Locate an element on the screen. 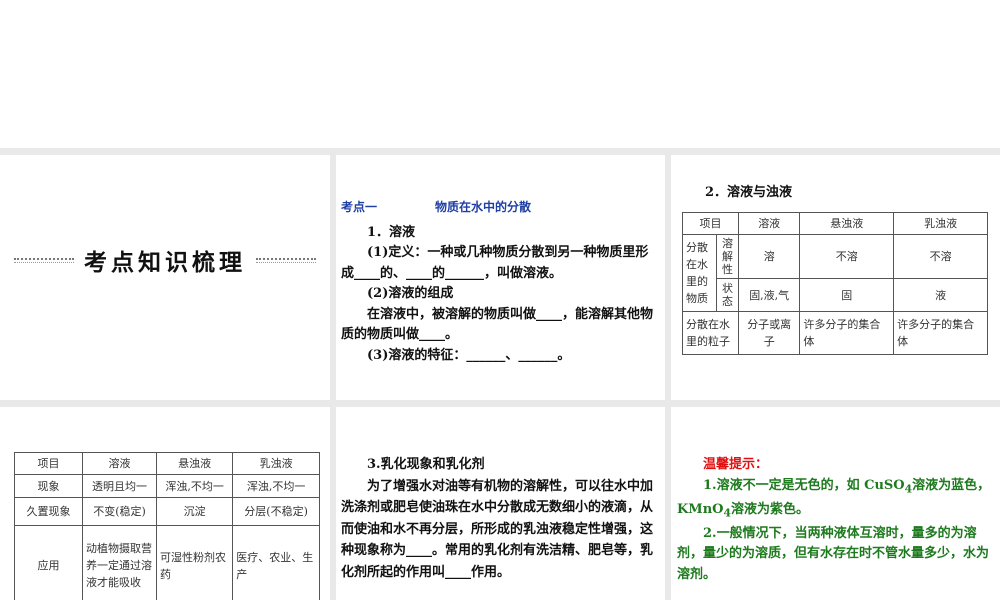 Image resolution: width=1000 pixels, height=600 pixels. subscript: 4 is located at coordinates (727, 513).